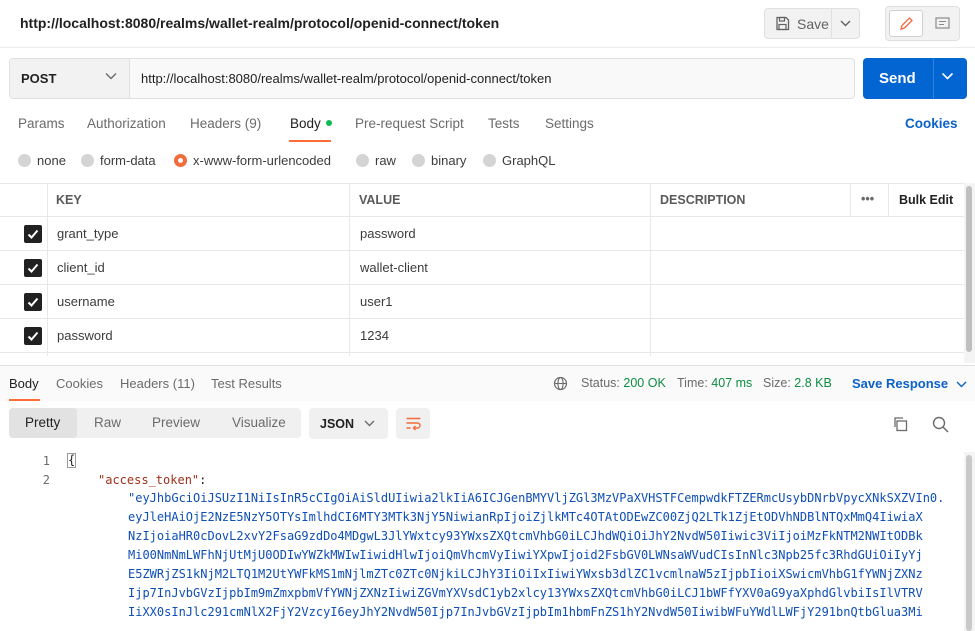 The width and height of the screenshot is (975, 631). Describe the element at coordinates (246, 383) in the screenshot. I see `response-tab-test-results: Test Results` at that location.